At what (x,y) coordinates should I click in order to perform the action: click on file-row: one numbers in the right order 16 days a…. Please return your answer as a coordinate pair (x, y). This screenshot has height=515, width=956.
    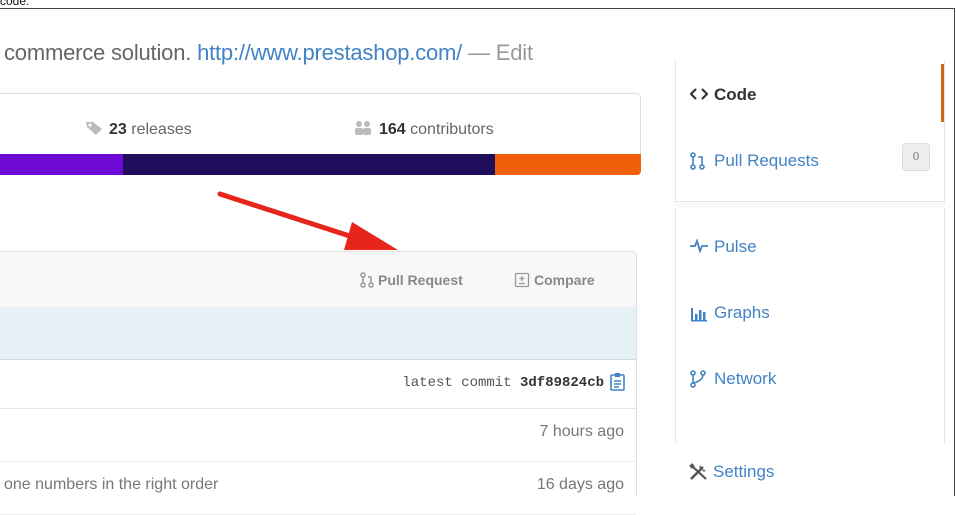
    Looking at the image, I should click on (318, 488).